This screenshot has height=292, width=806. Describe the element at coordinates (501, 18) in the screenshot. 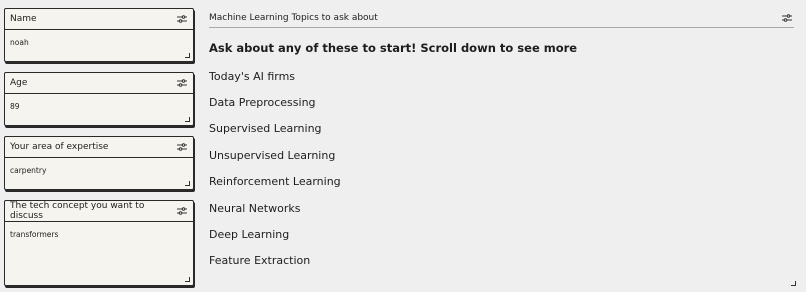

I see `topics-panel-header: Machine Learning Topics to ask about` at that location.